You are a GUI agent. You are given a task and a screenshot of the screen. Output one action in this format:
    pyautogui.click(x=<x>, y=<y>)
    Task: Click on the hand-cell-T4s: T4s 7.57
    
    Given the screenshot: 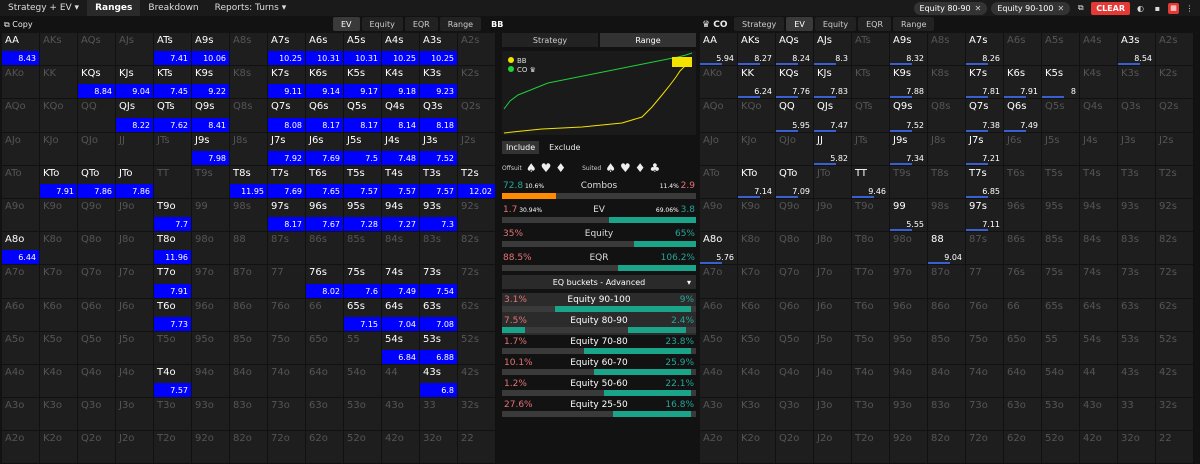 What is the action you would take?
    pyautogui.click(x=401, y=182)
    